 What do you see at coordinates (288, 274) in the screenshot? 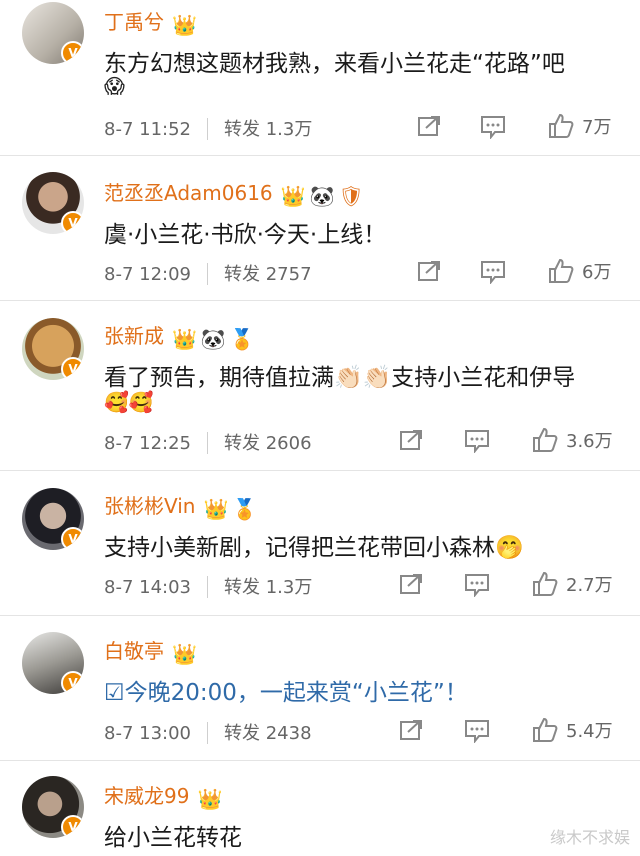
I see `repost-count: 2757` at bounding box center [288, 274].